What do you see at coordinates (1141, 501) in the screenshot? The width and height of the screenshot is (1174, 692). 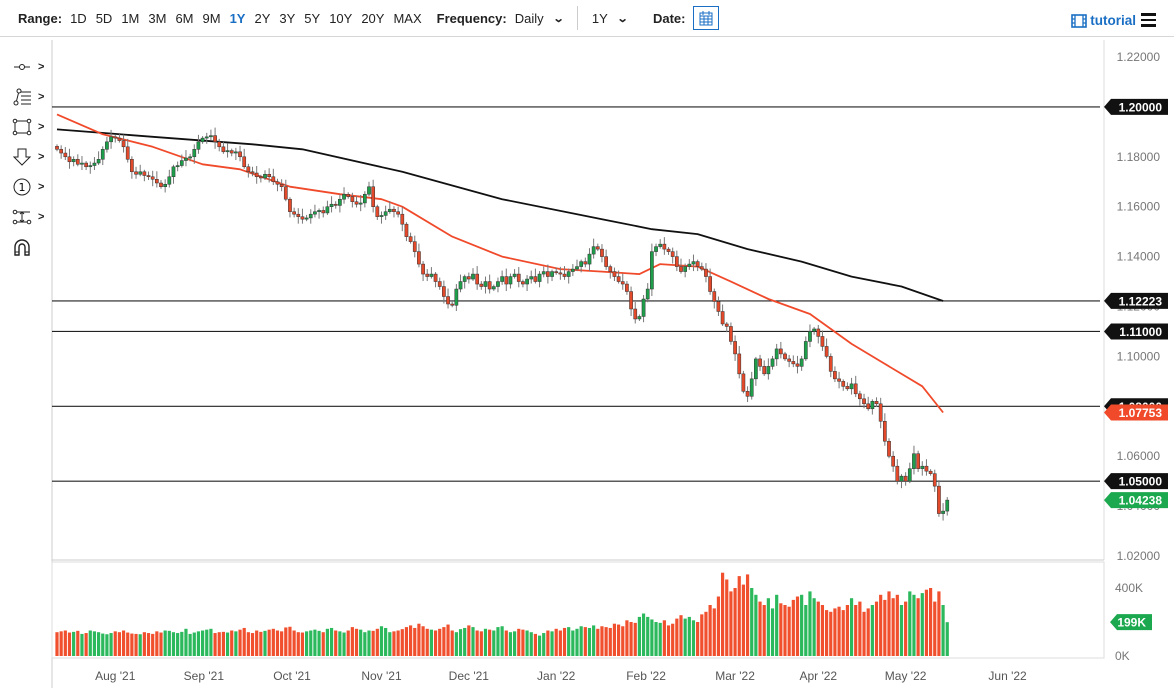 I see `last-price-label: 1.04238` at bounding box center [1141, 501].